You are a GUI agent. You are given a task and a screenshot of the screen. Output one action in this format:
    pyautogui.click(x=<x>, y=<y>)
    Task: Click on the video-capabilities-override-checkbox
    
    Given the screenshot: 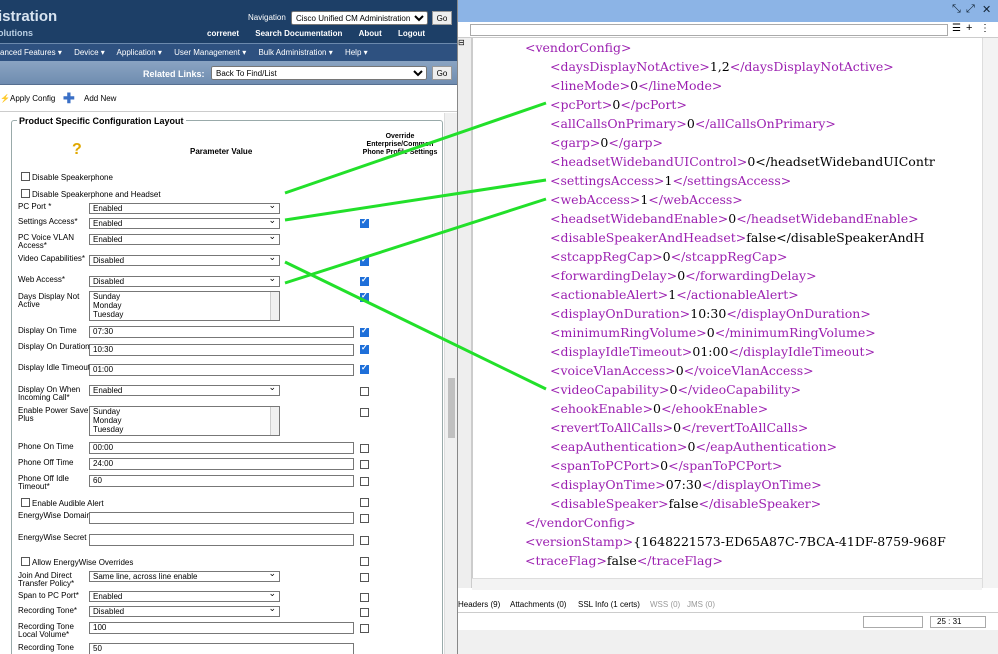 What is the action you would take?
    pyautogui.click(x=364, y=260)
    